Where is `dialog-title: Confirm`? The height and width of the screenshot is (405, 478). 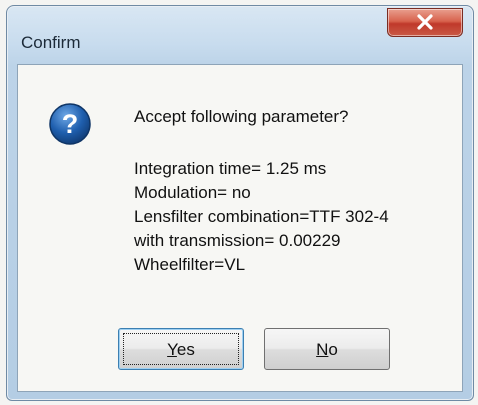
dialog-title: Confirm is located at coordinates (51, 42).